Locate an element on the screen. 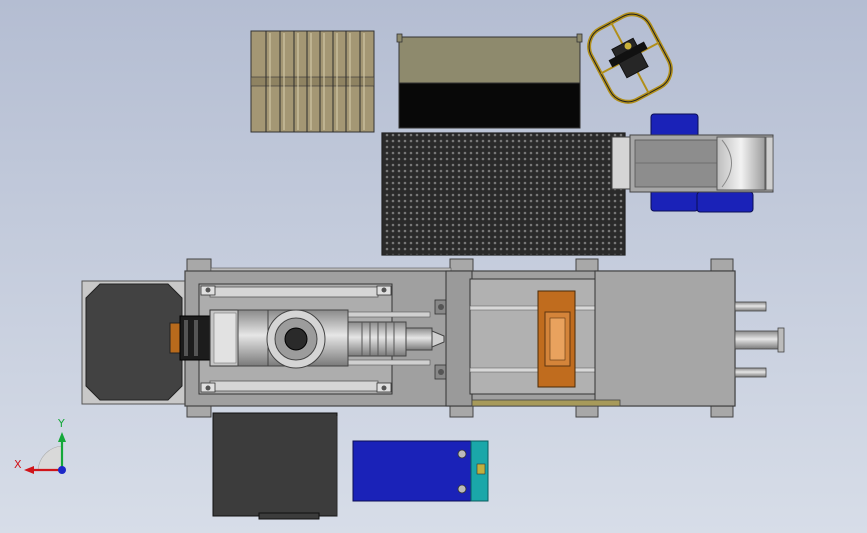  clamping-unit is located at coordinates (615, 338).